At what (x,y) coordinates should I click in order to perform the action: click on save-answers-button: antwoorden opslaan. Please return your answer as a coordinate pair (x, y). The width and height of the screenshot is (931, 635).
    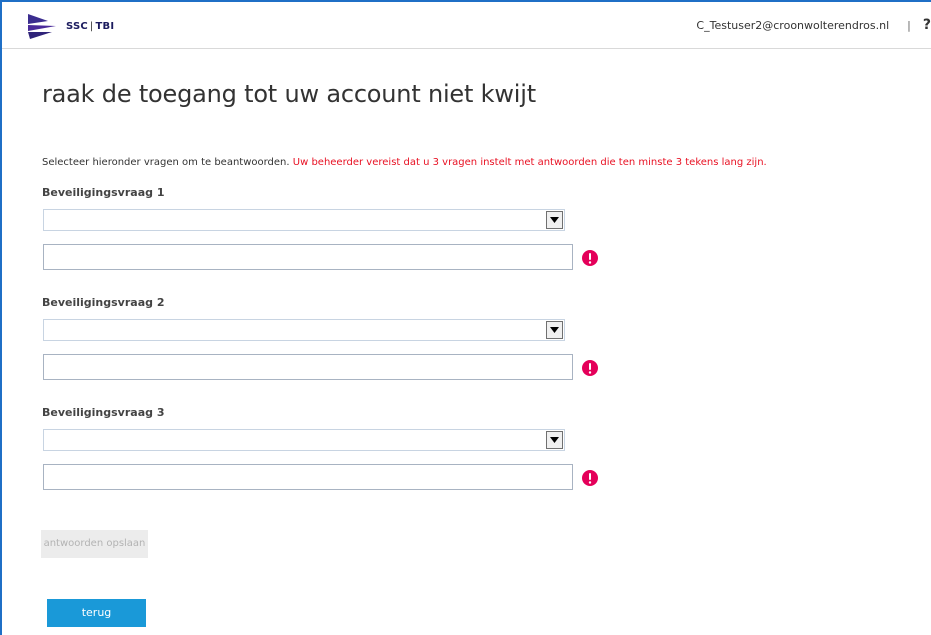
    Looking at the image, I should click on (94, 544).